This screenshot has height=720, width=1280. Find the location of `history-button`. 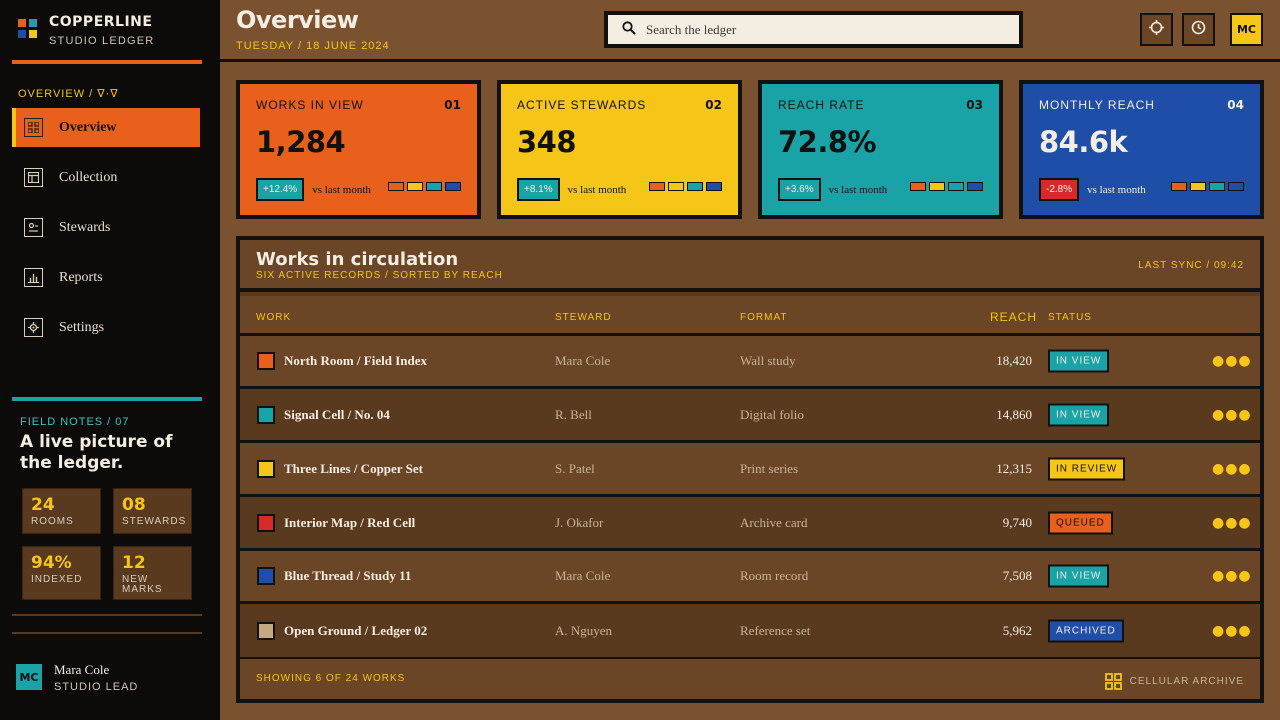

history-button is located at coordinates (1198, 29).